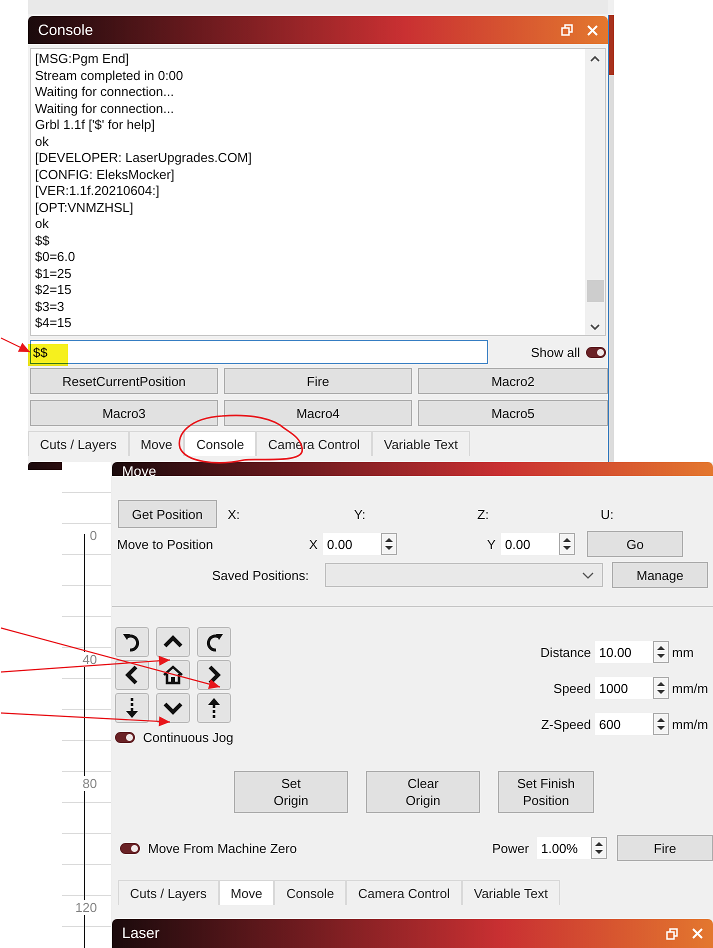 The height and width of the screenshot is (948, 713). I want to click on setting-field: 600, so click(624, 724).